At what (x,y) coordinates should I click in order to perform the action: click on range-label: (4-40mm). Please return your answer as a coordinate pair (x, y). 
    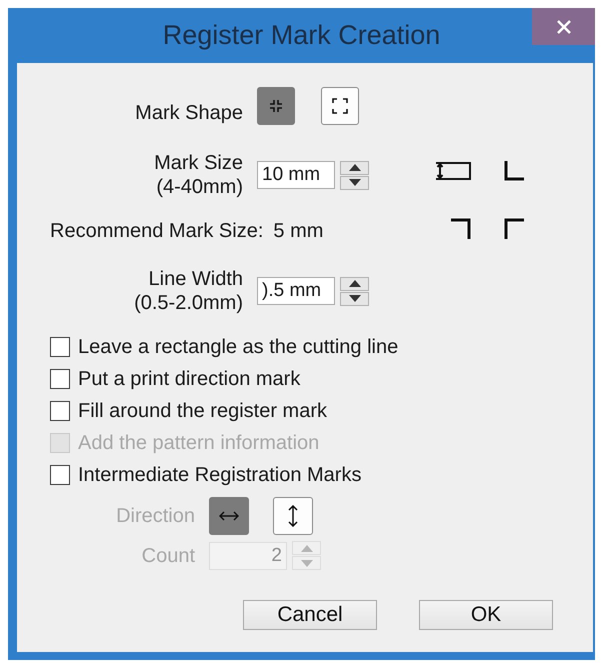
    Looking at the image, I should click on (199, 187).